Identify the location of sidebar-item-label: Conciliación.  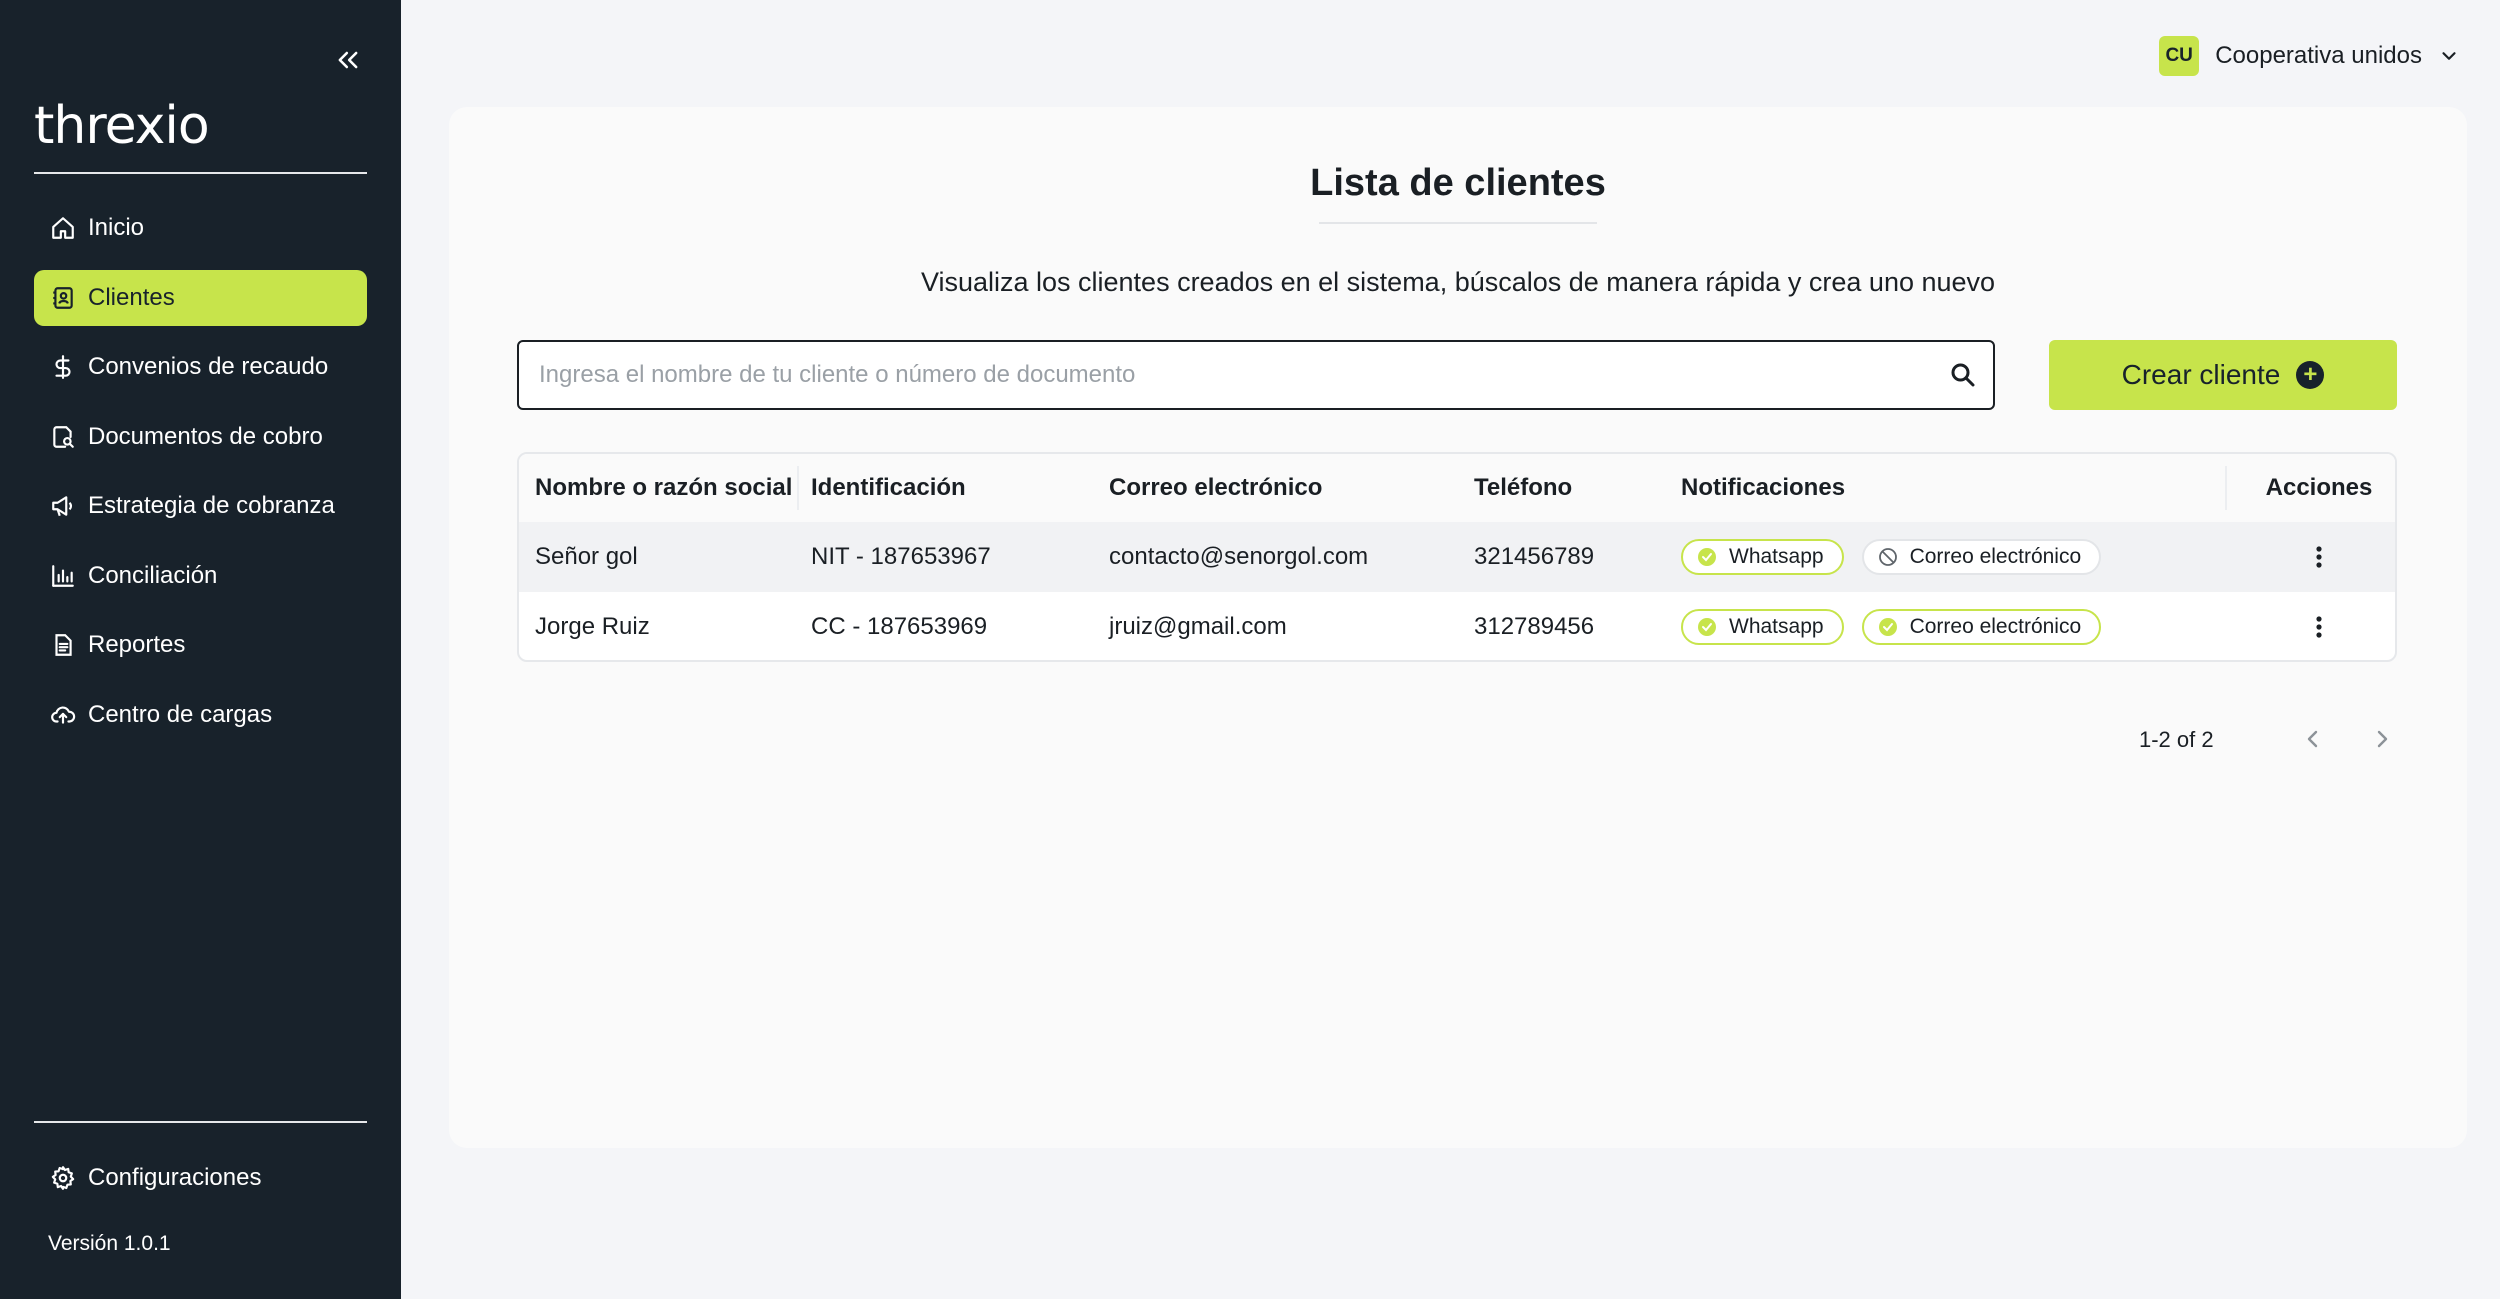
(153, 575).